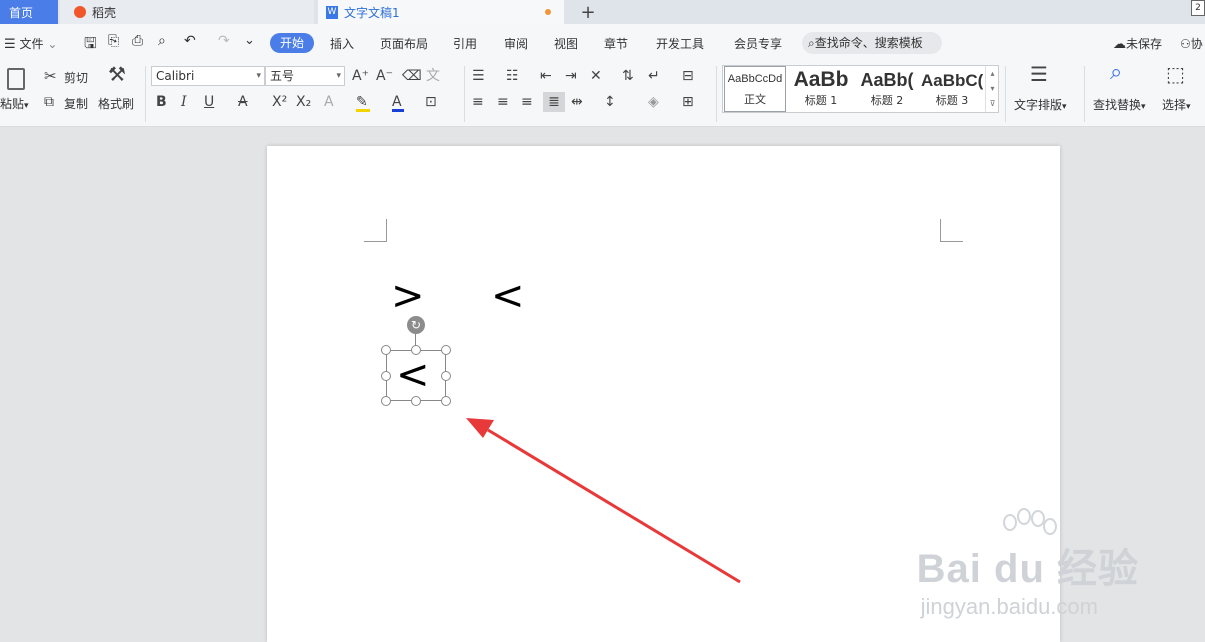 This screenshot has width=1205, height=642. What do you see at coordinates (614, 506) in the screenshot?
I see `arrow-shaft` at bounding box center [614, 506].